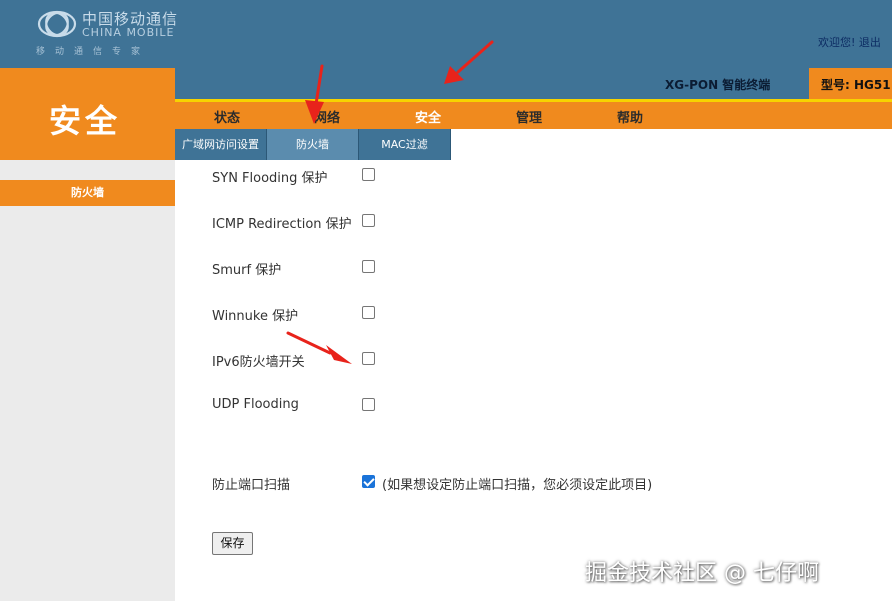  What do you see at coordinates (517, 485) in the screenshot?
I see `port-scan-note: (如果想设定防止端口扫描，您必须设定此项目)` at bounding box center [517, 485].